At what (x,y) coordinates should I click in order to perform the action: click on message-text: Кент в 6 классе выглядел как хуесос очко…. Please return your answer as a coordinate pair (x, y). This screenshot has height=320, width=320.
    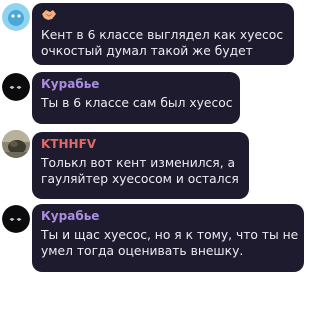
    Looking at the image, I should click on (163, 43).